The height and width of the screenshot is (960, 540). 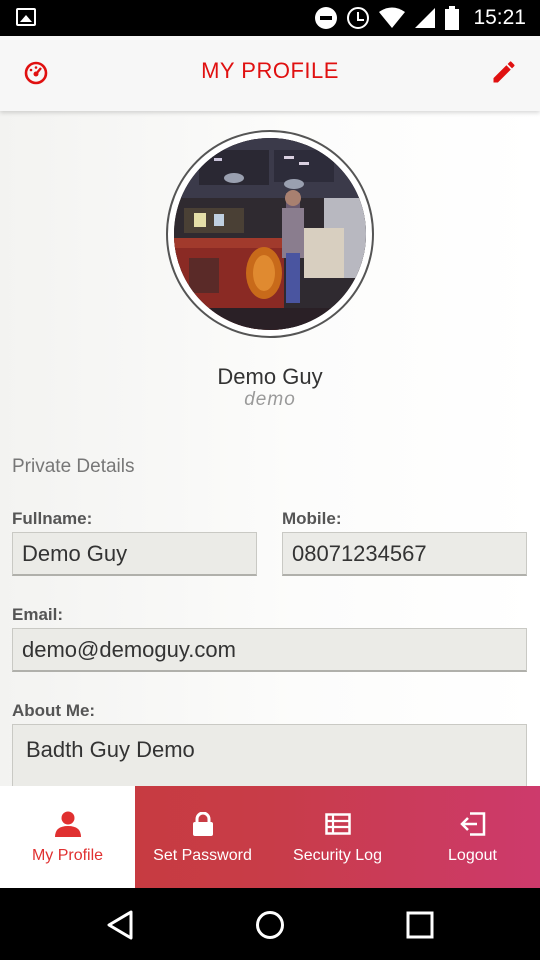 I want to click on page-title: MY PROFILE, so click(x=270, y=70).